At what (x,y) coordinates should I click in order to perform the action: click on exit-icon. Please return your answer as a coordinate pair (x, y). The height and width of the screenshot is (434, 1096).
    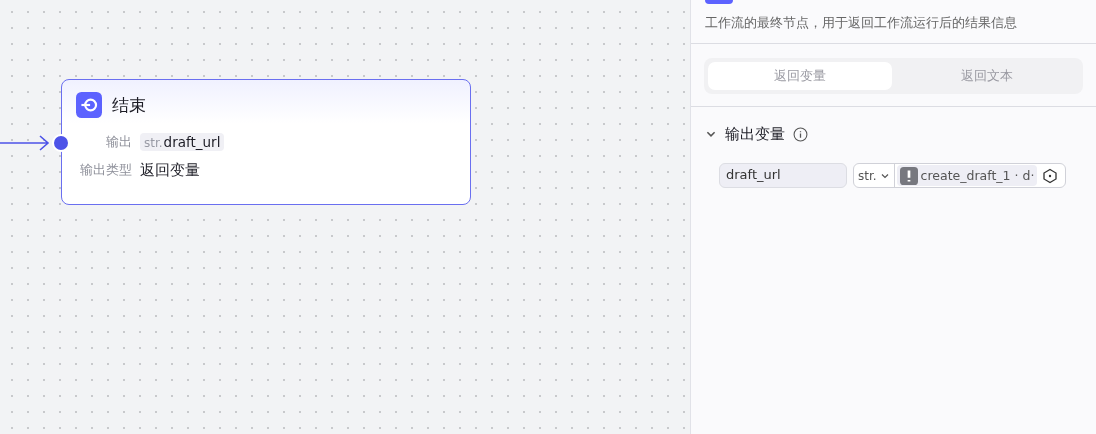
    Looking at the image, I should click on (89, 105).